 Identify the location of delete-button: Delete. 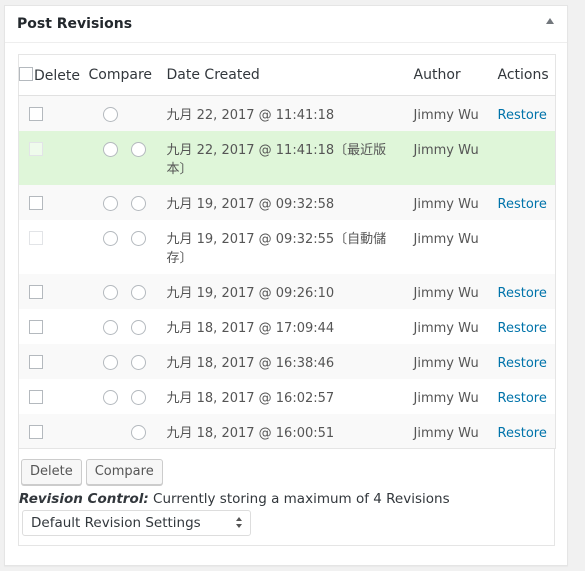
(51, 472).